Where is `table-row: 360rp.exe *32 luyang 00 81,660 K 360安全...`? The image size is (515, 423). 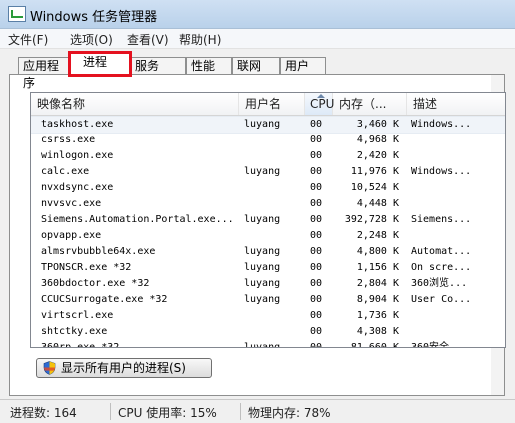 table-row: 360rp.exe *32 luyang 00 81,660 K 360安全... is located at coordinates (268, 344).